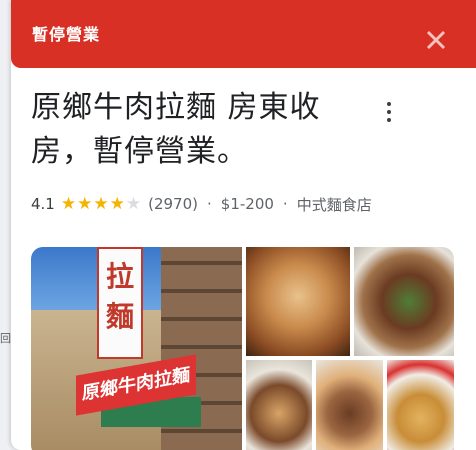 The height and width of the screenshot is (450, 476). Describe the element at coordinates (420, 405) in the screenshot. I see `food-photo-soup` at that location.